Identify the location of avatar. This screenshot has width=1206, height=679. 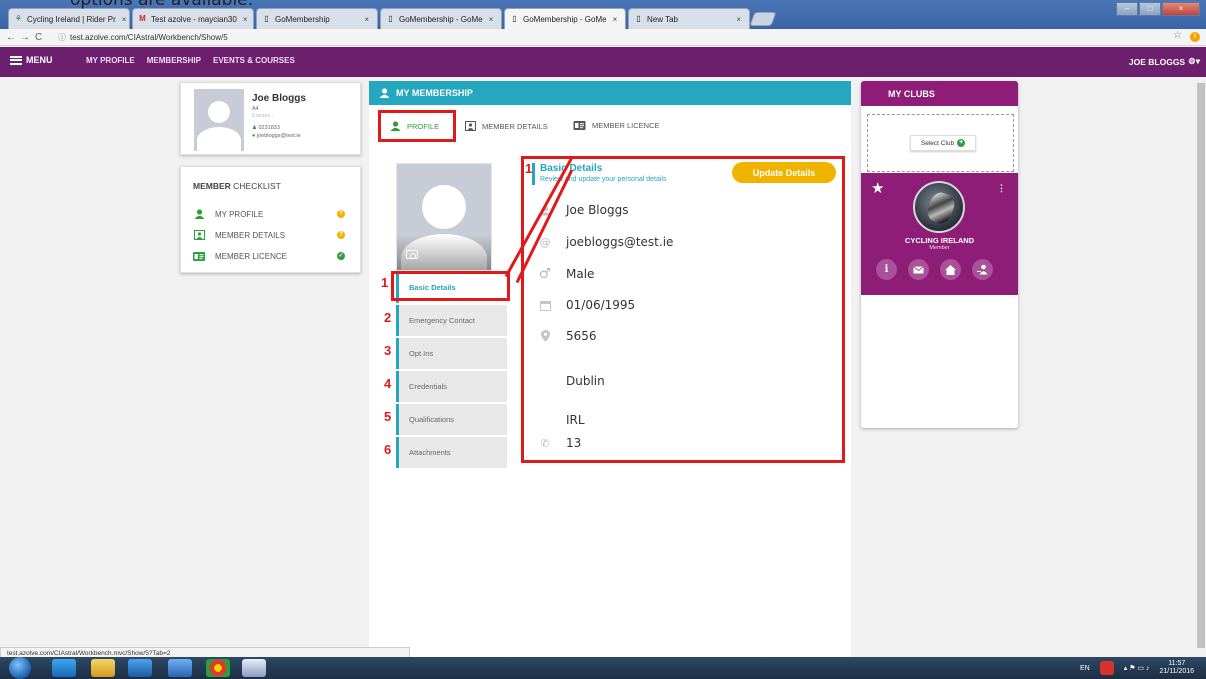
(219, 120).